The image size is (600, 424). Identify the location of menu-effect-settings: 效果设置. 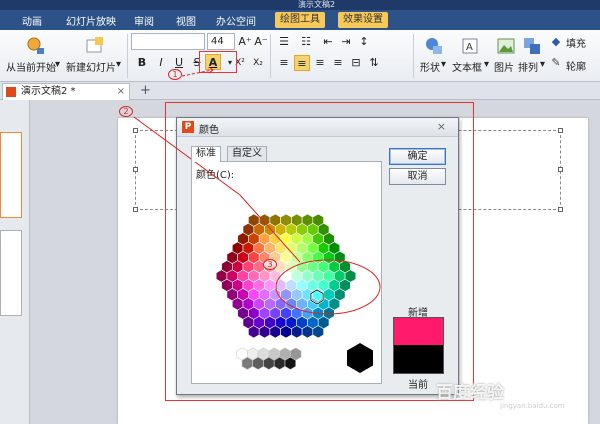
(363, 20).